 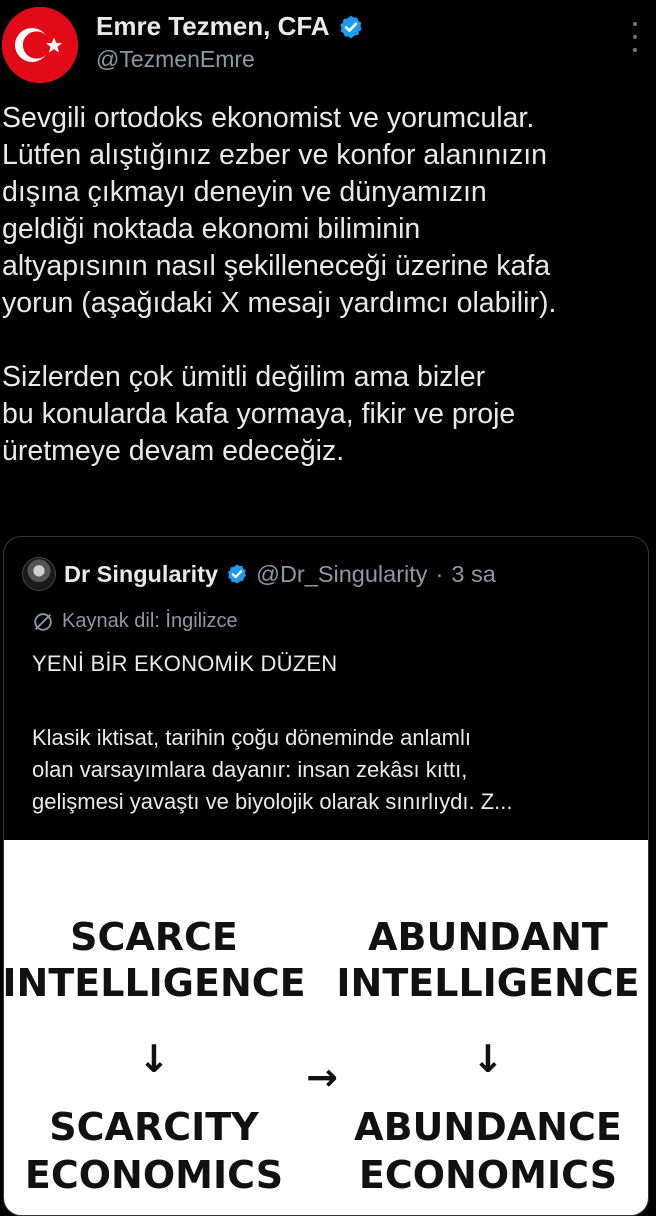 What do you see at coordinates (185, 663) in the screenshot?
I see `quoted-title: YENİ BİR EKONOMİK DÜZEN` at bounding box center [185, 663].